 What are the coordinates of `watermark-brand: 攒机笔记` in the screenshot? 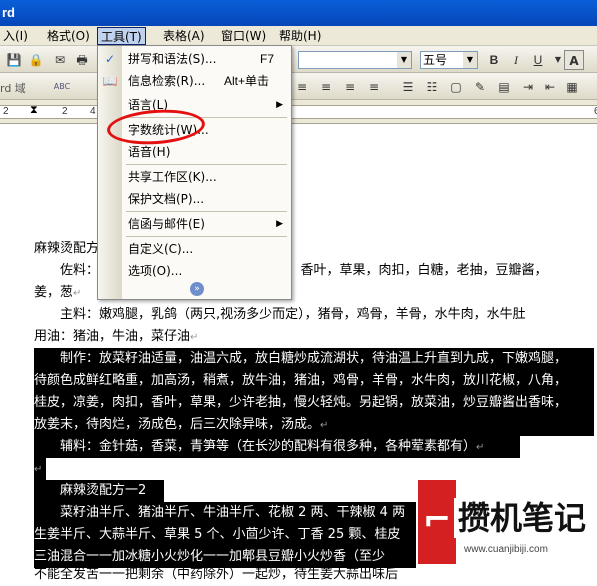 It's located at (525, 518).